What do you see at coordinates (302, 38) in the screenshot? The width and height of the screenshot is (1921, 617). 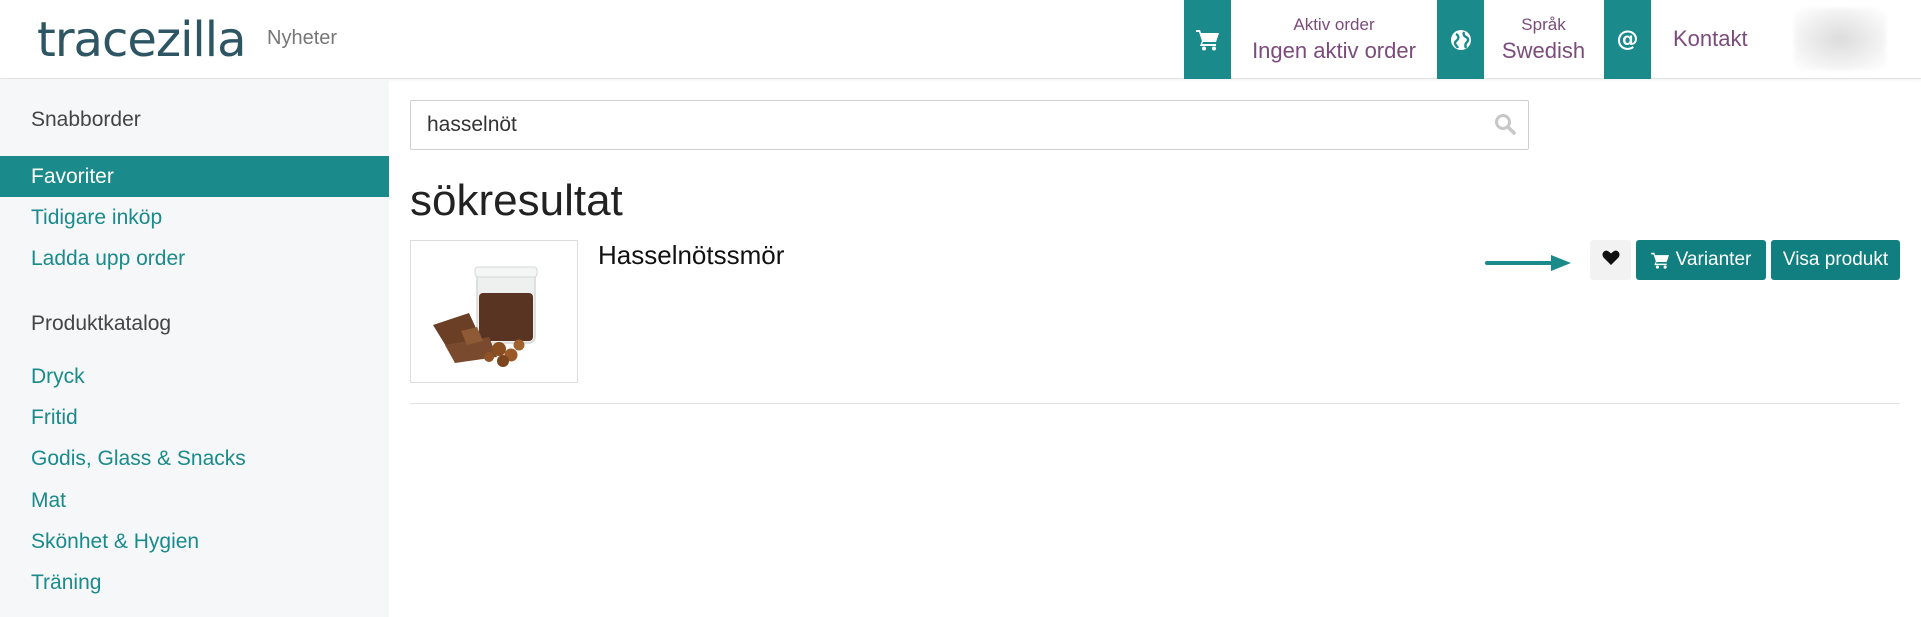 I see `nav-news-link: Nyheter` at bounding box center [302, 38].